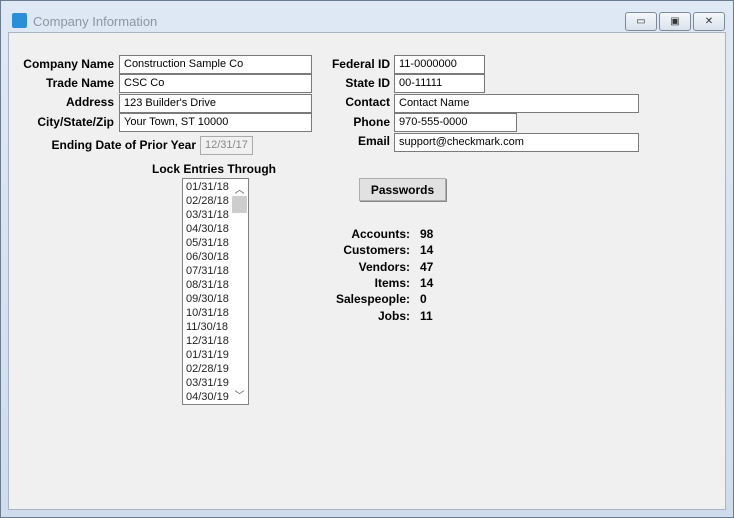  Describe the element at coordinates (19, 20) in the screenshot. I see `app-icon` at that location.